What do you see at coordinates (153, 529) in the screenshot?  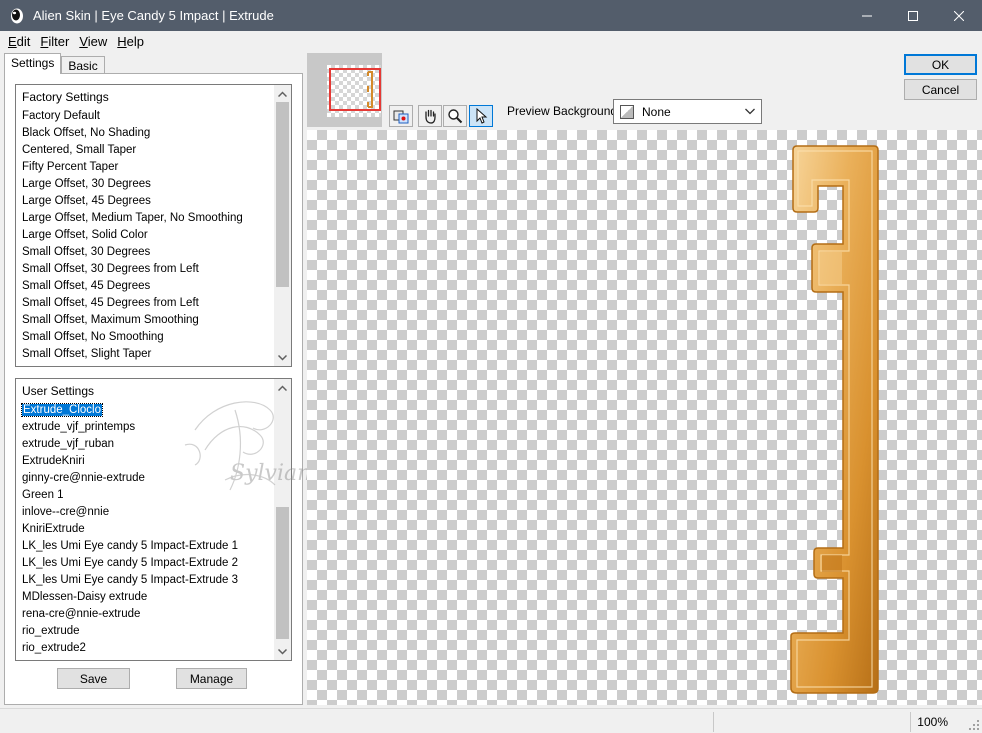 I see `list-item: KniriExtrude` at bounding box center [153, 529].